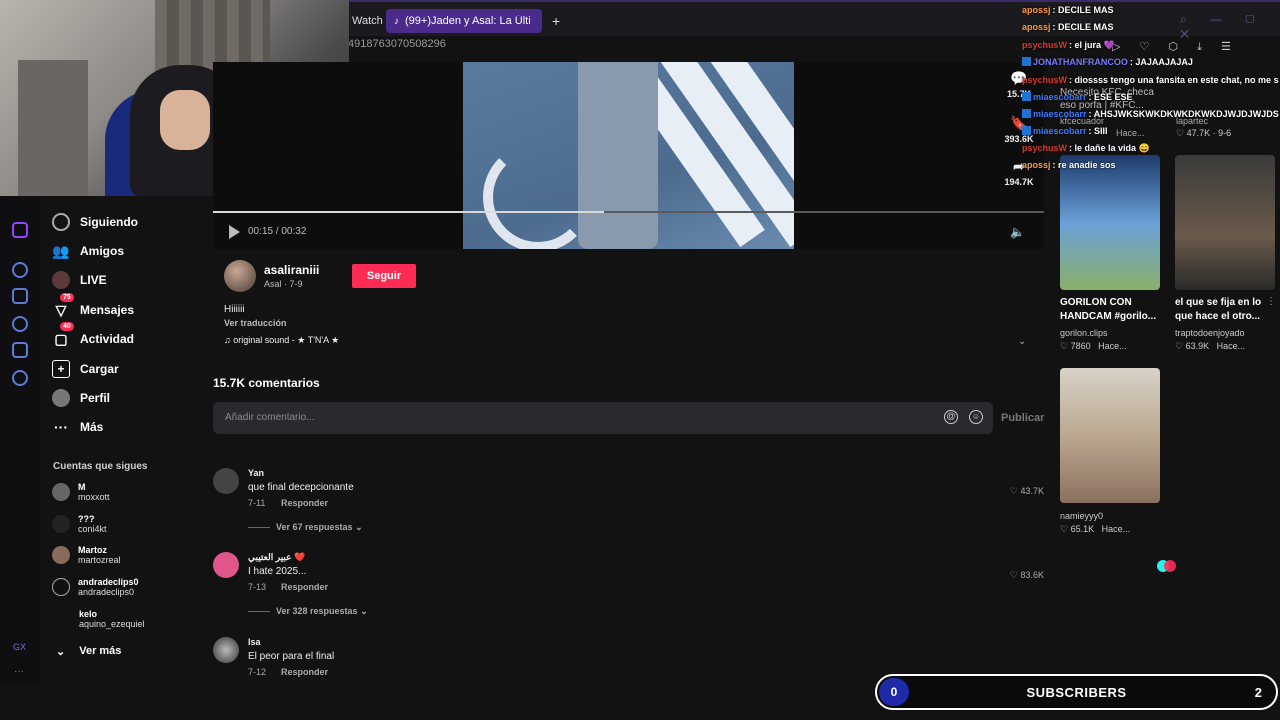  I want to click on see-more-button: ⌄ Ver más, so click(88, 651).